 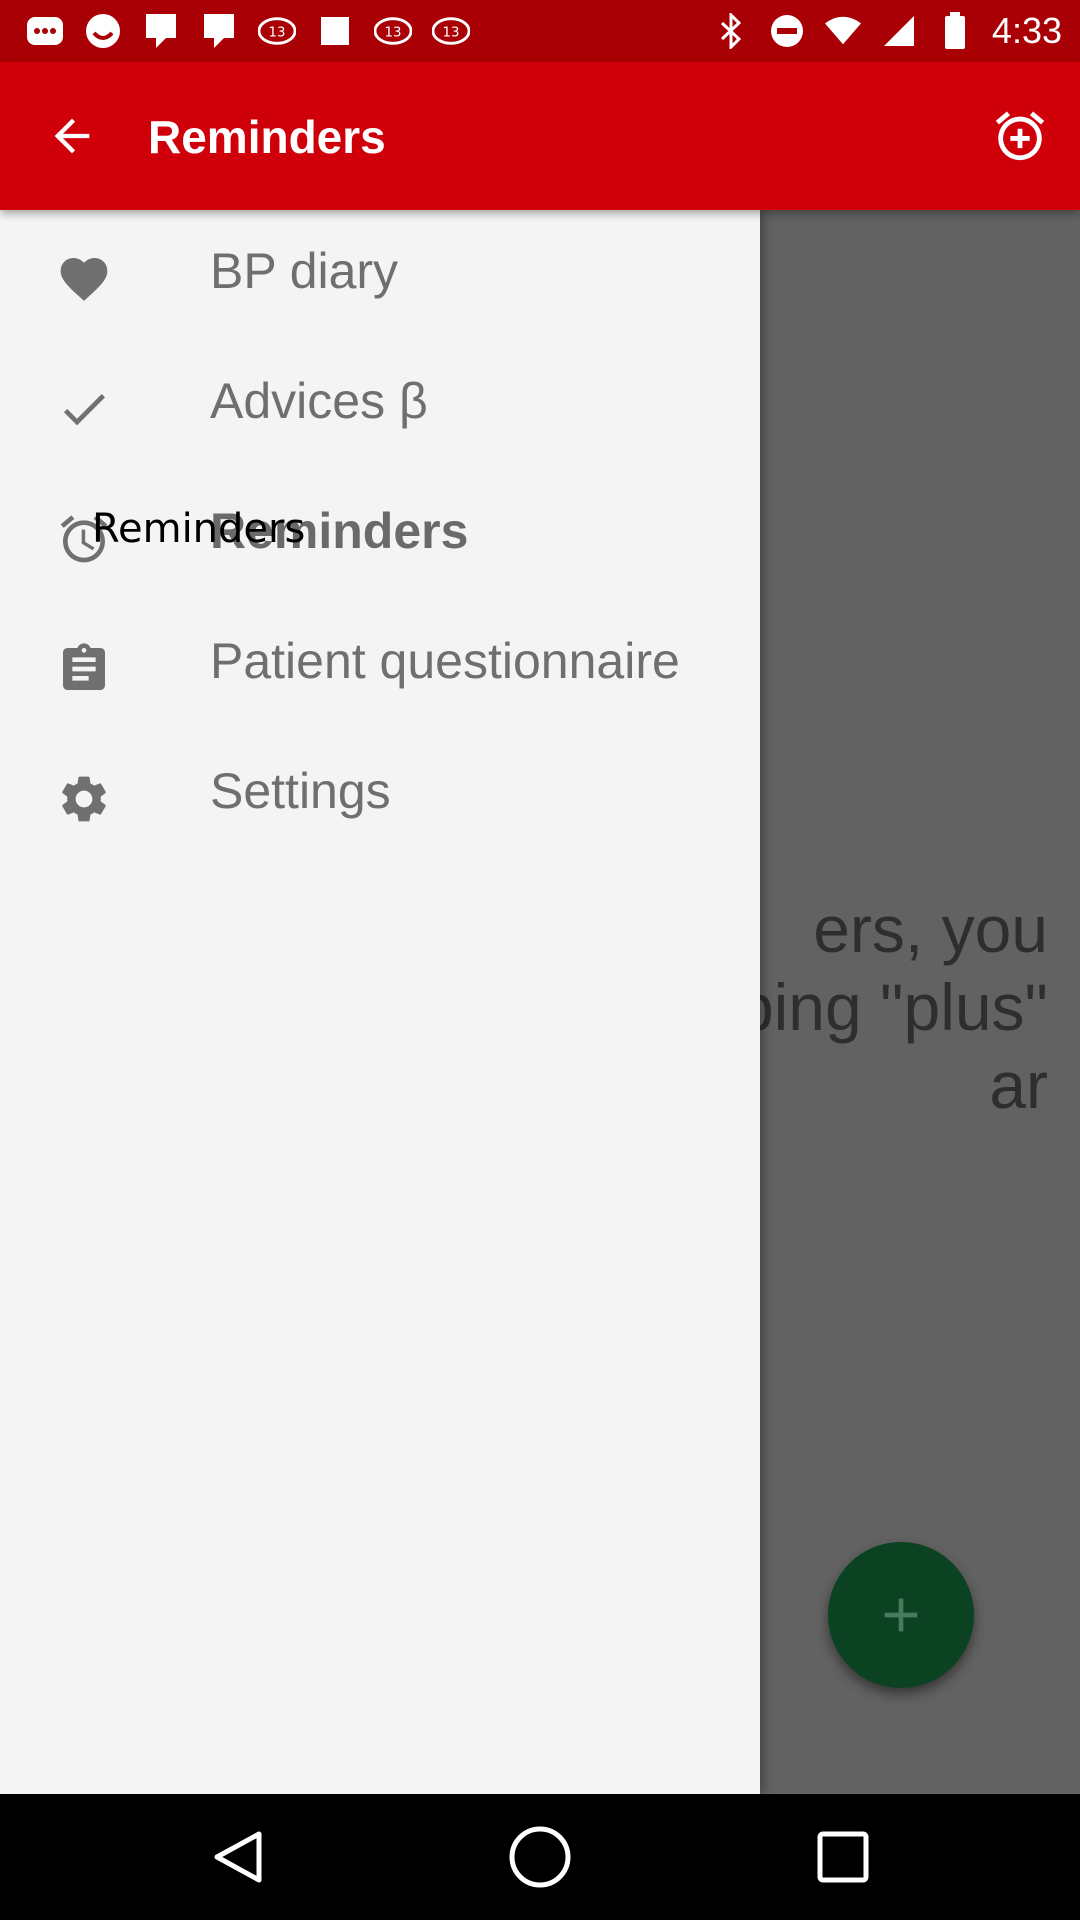 I want to click on bluetooth-icon, so click(x=731, y=31).